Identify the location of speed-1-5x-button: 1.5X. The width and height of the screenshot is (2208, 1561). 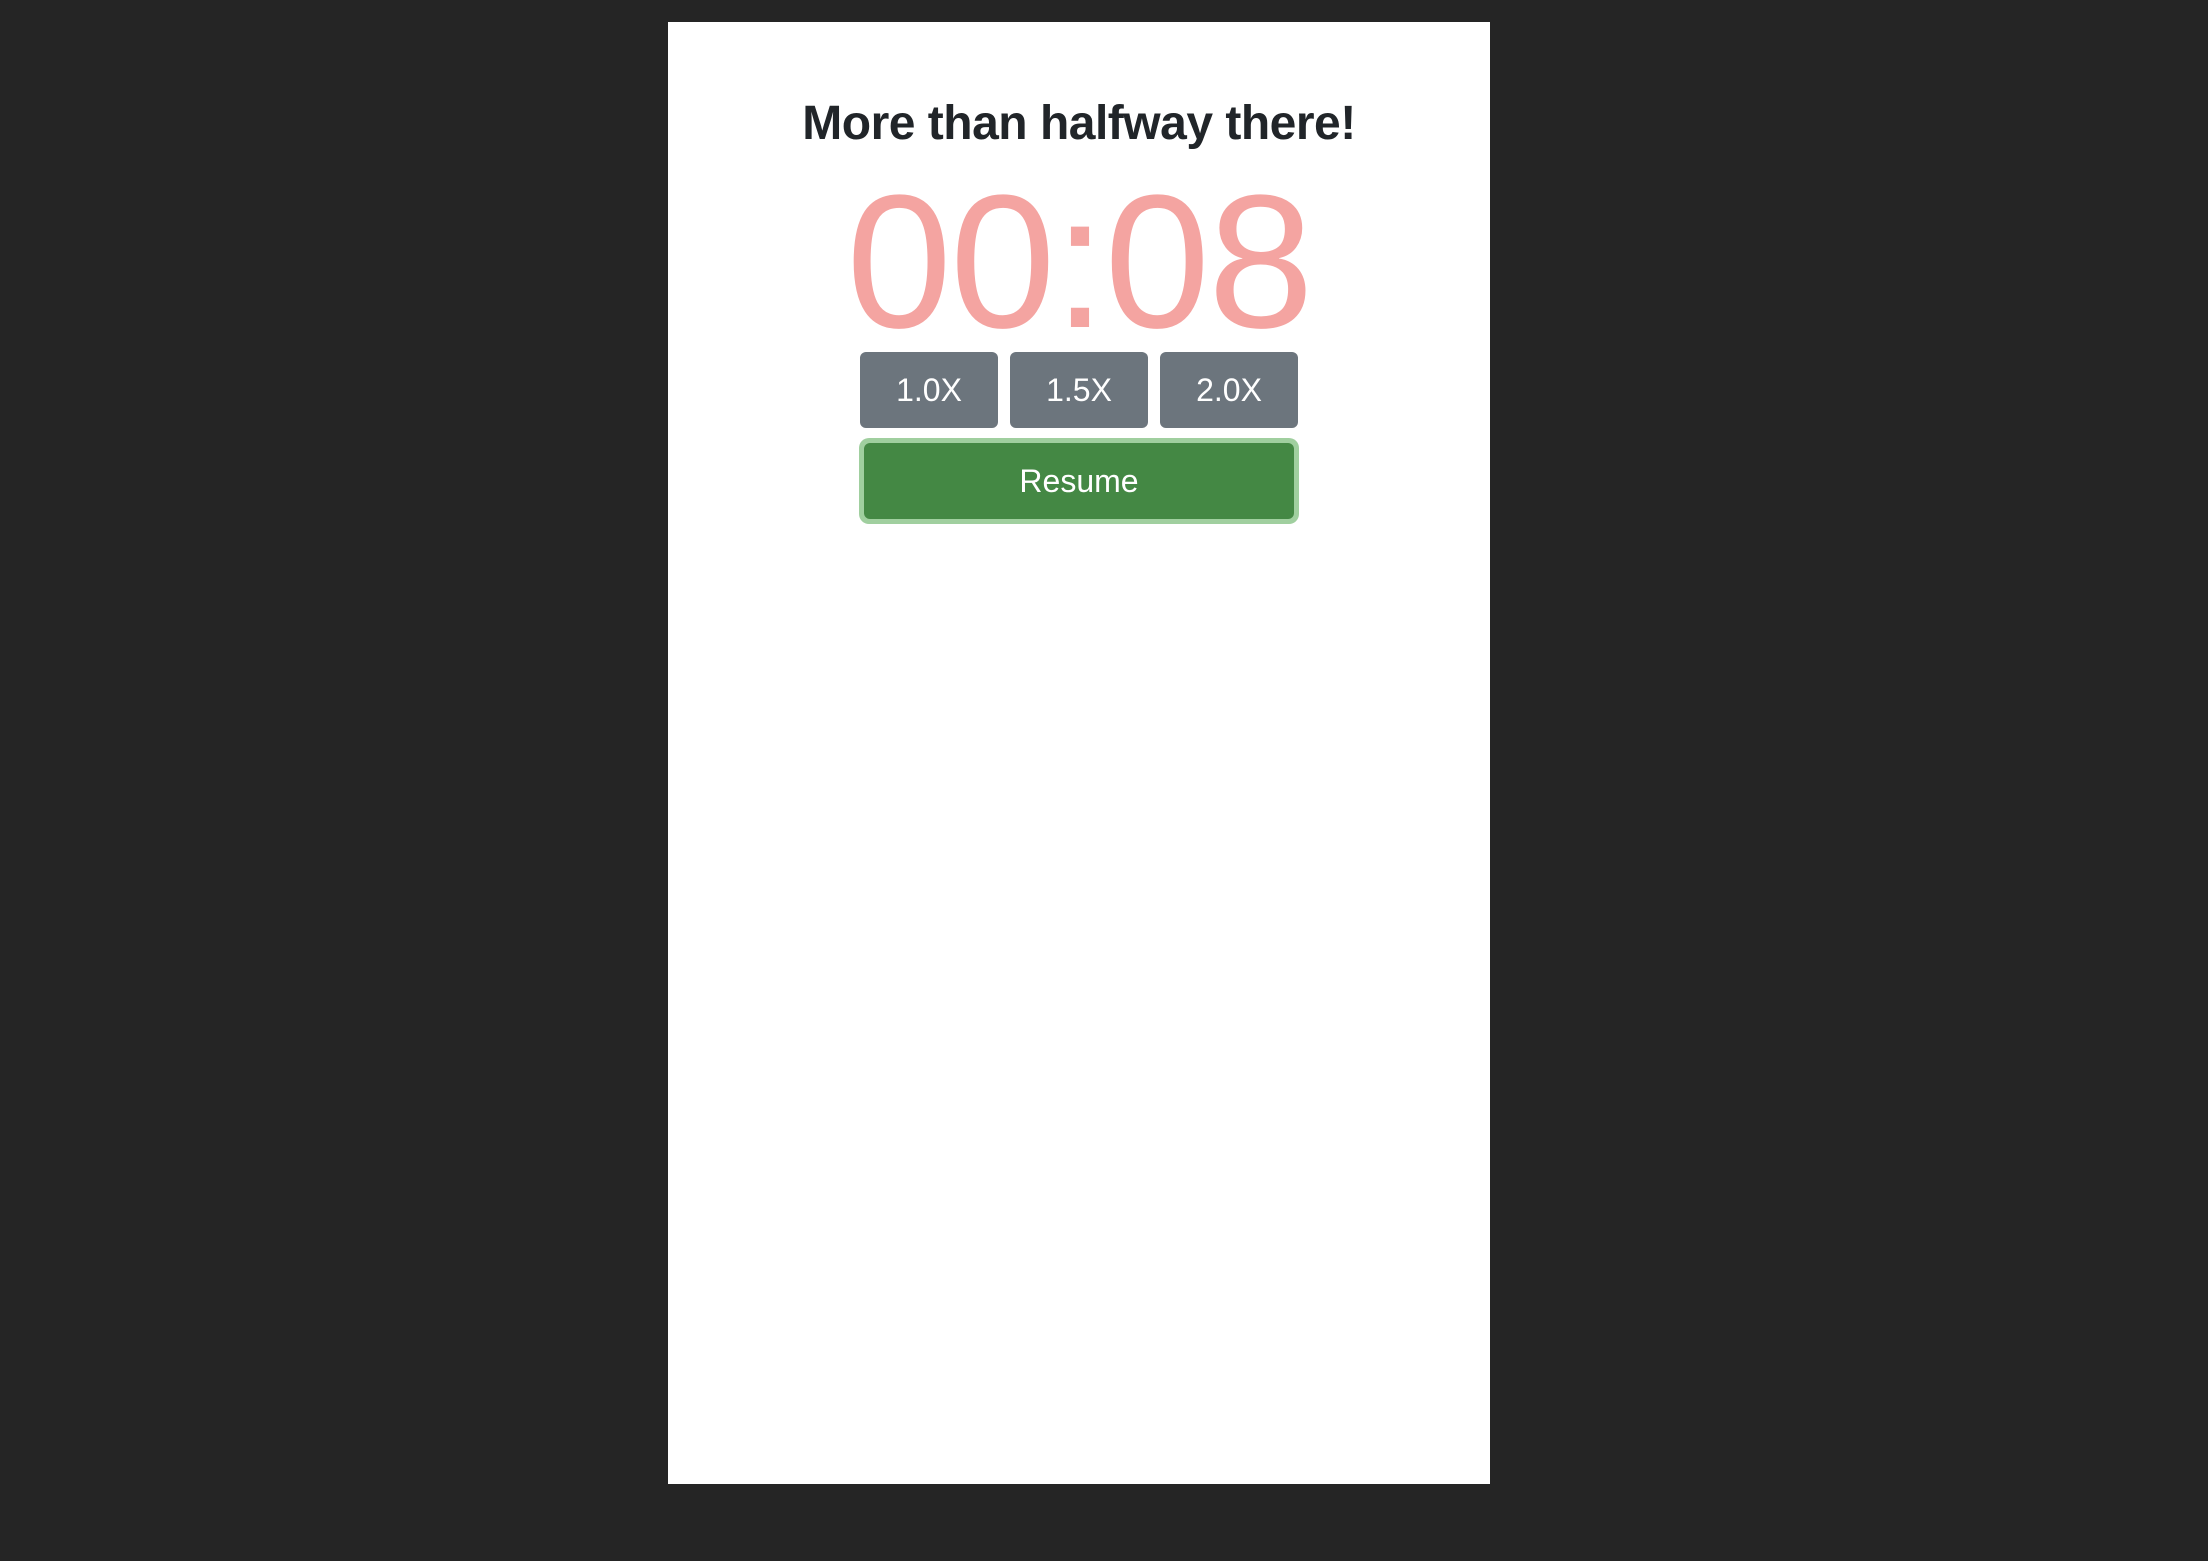
(1079, 390).